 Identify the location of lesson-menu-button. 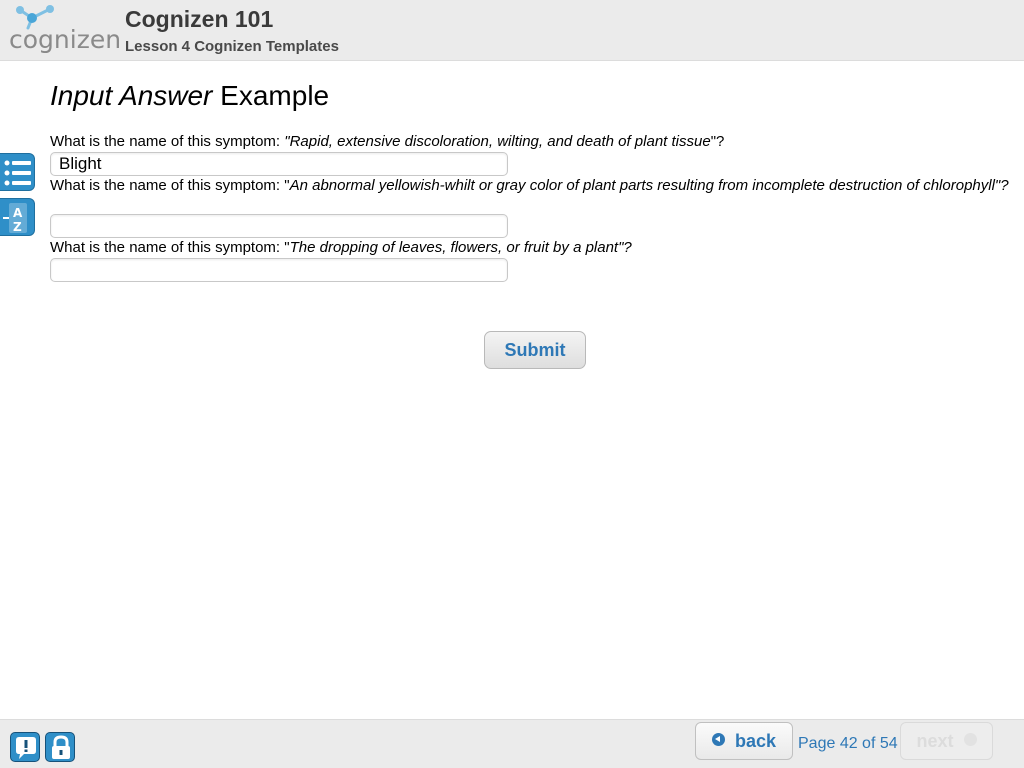
(17, 172).